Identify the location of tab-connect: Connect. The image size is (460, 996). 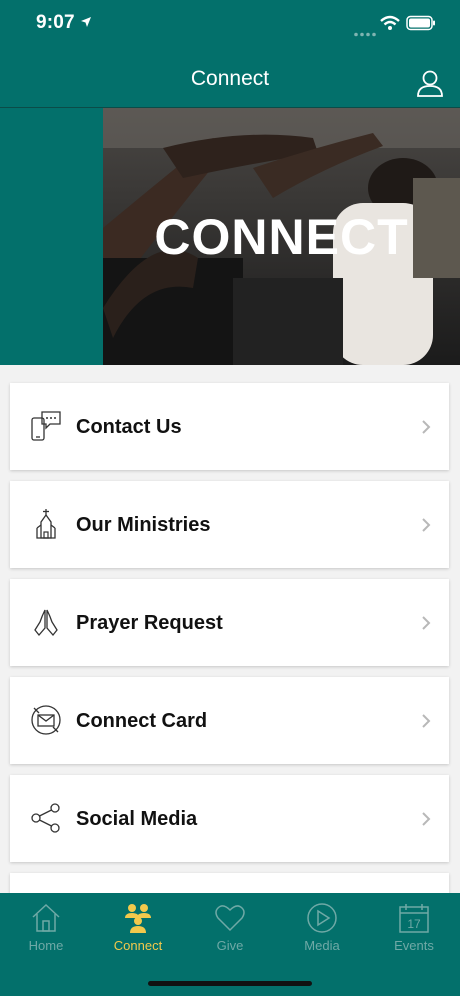
(138, 928).